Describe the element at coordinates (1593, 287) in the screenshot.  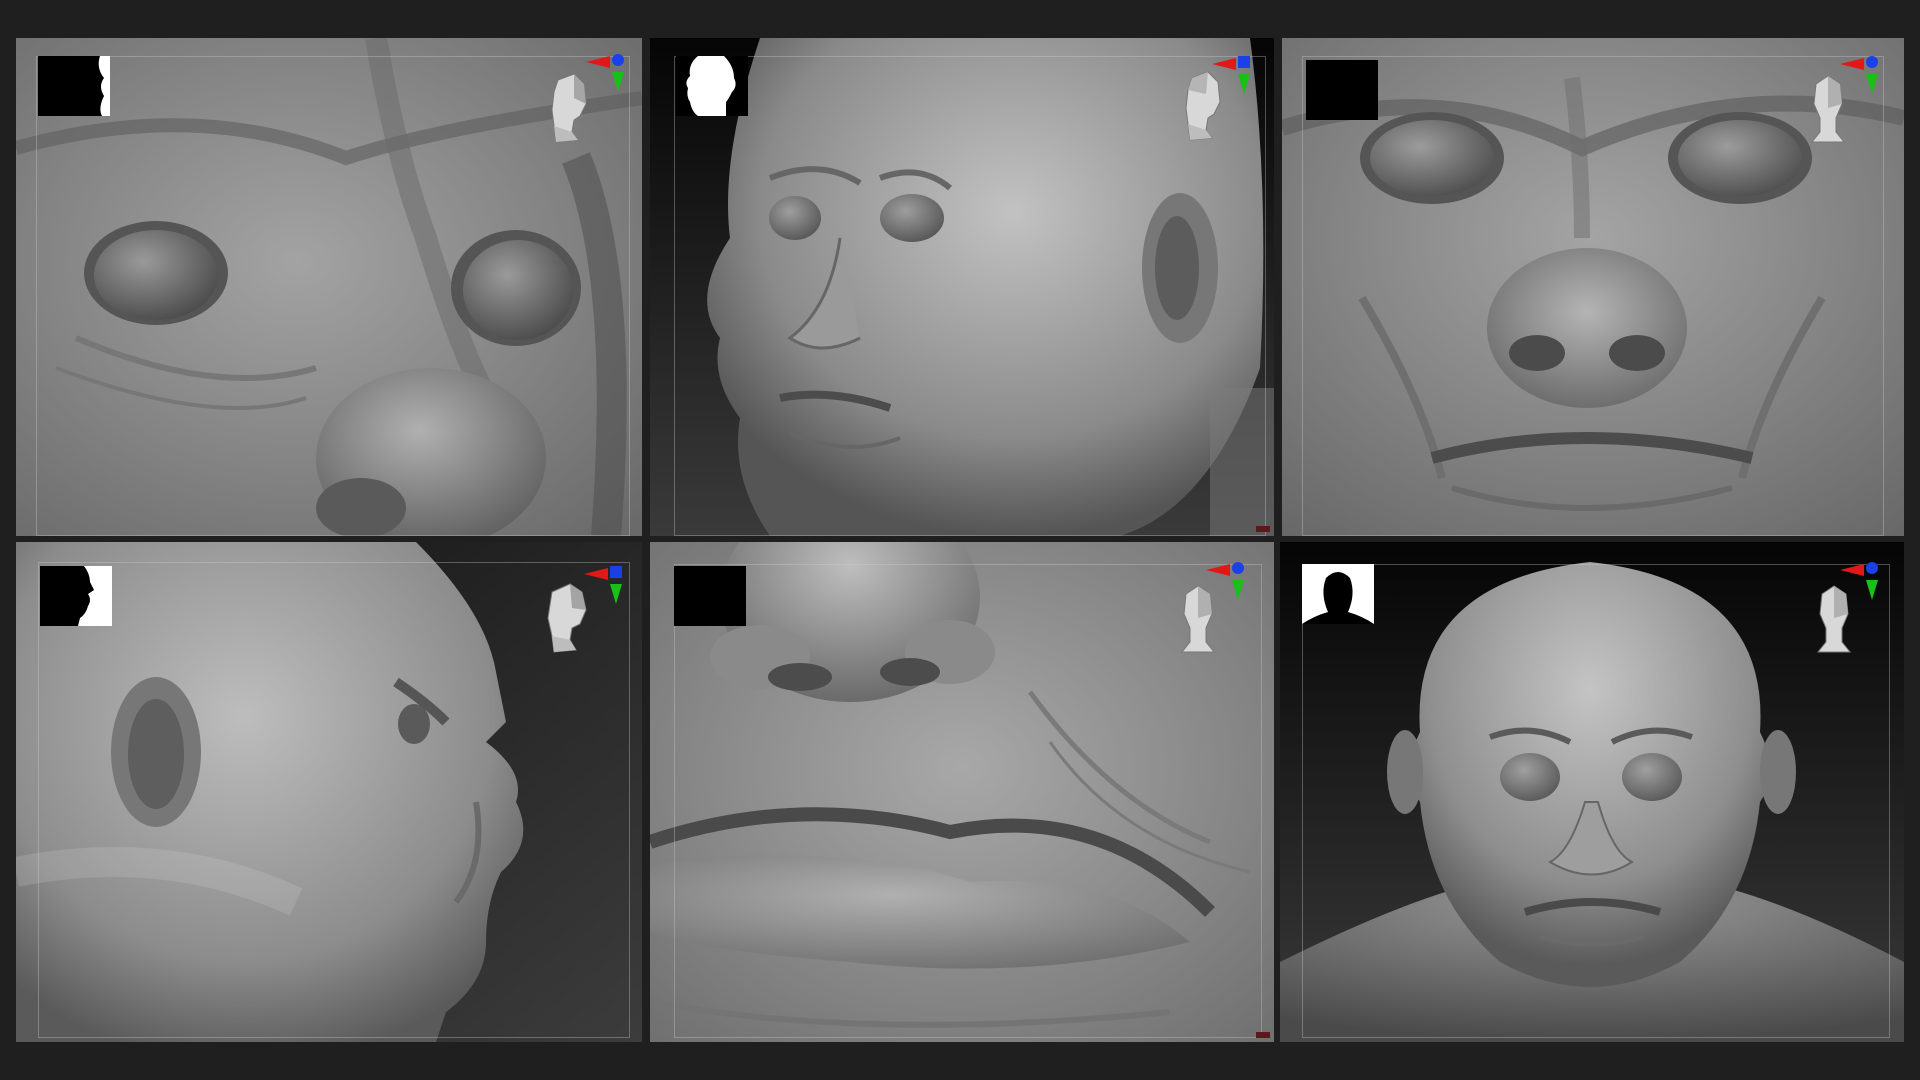
I see `viewport-front-eyes-nose` at that location.